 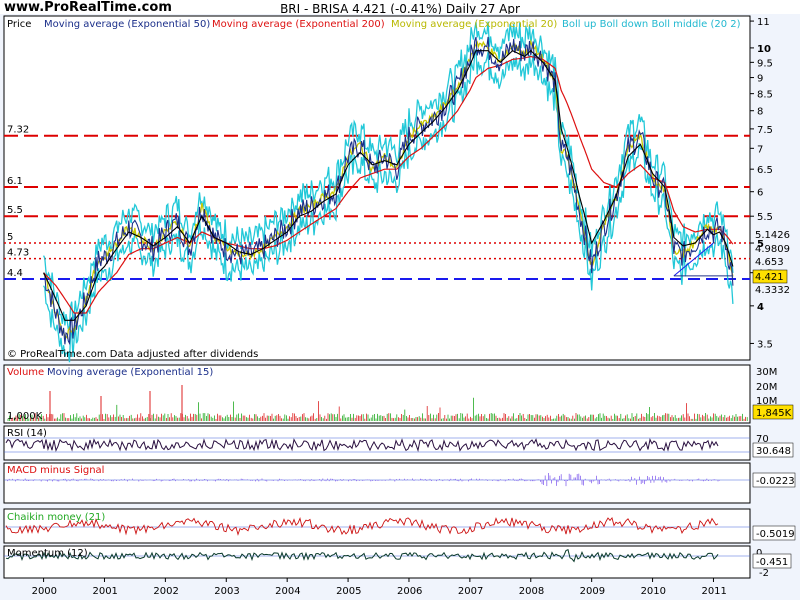 What do you see at coordinates (25, 416) in the screenshot?
I see `volume-left-label: 1,000K` at bounding box center [25, 416].